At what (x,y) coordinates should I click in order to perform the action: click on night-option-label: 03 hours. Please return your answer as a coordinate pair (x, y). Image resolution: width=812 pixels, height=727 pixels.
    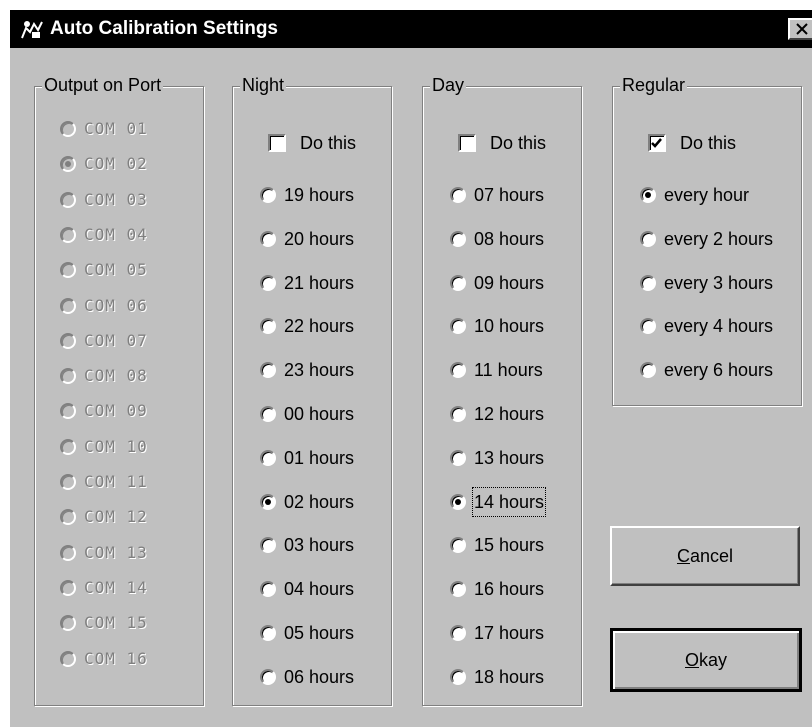
    Looking at the image, I should click on (319, 545).